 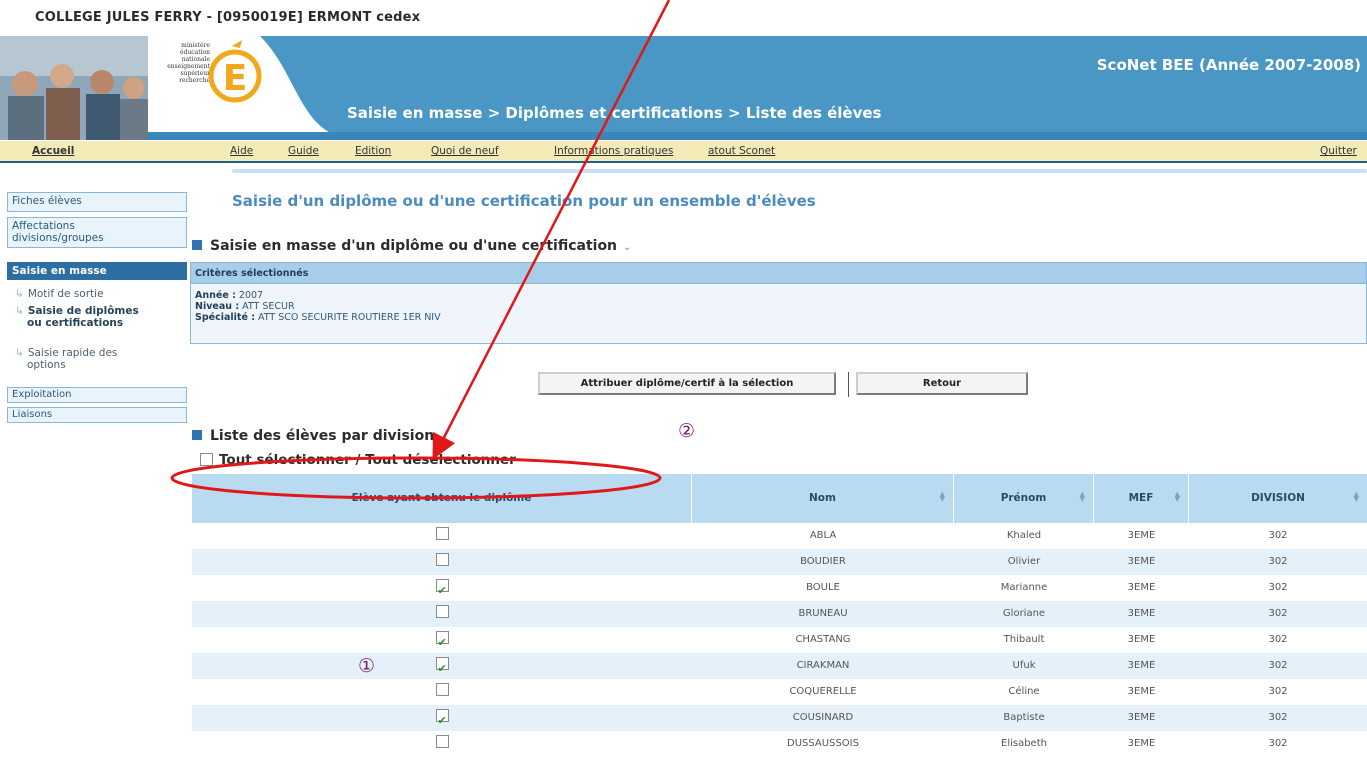 I want to click on menu-quoi-de-neuf: Quoi de neuf, so click(x=465, y=151).